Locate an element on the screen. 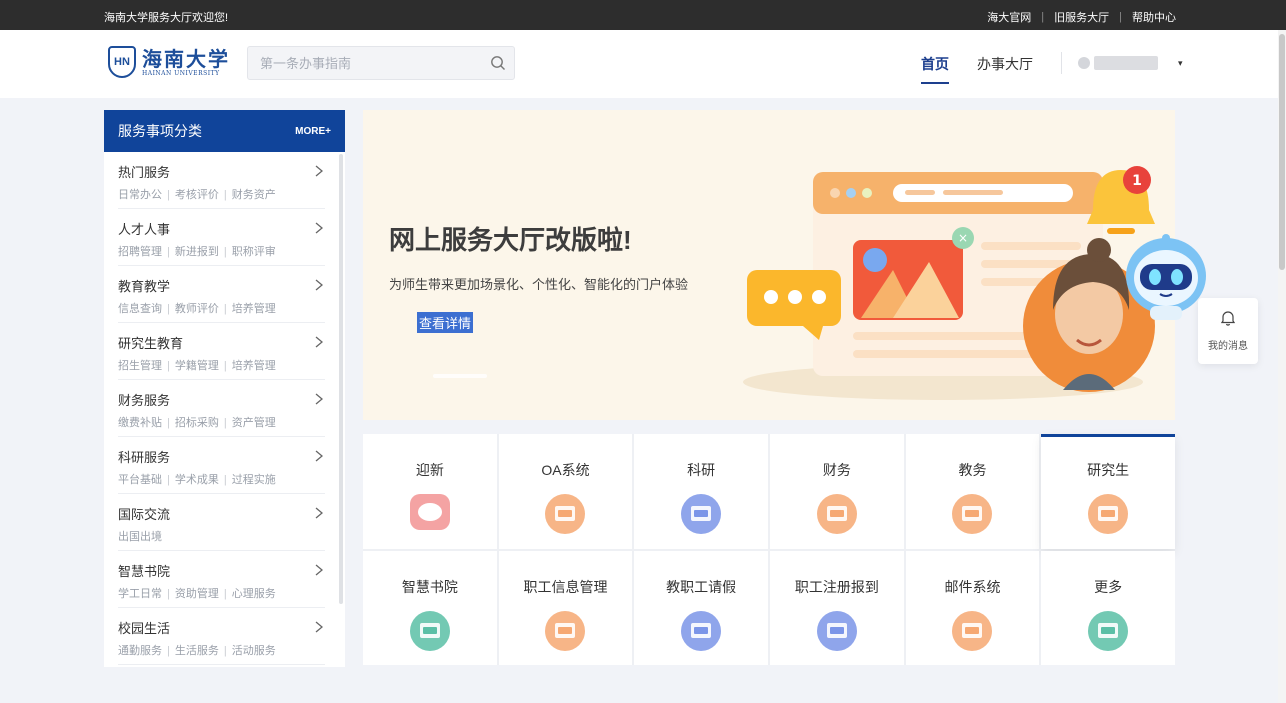 The image size is (1286, 703). category-sublink: 资助管理 is located at coordinates (197, 594).